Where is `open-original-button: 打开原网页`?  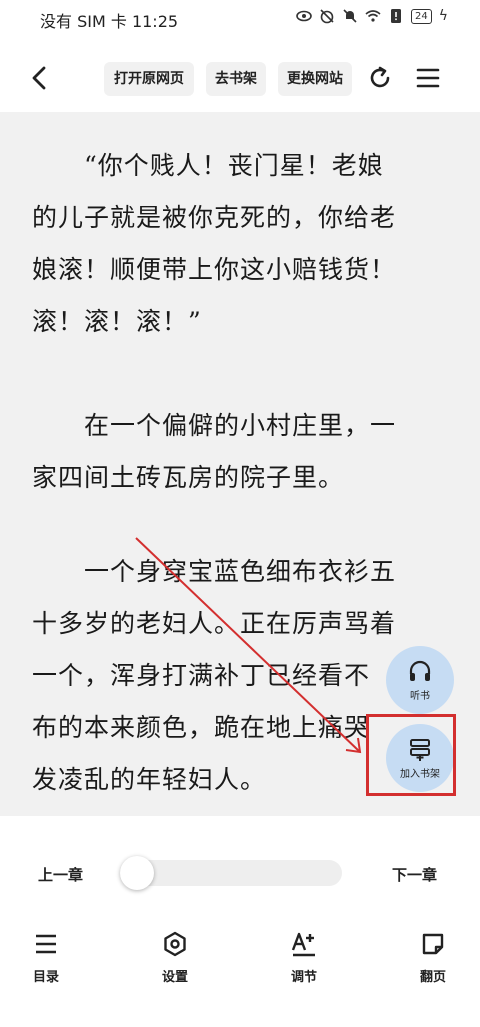 open-original-button: 打开原网页 is located at coordinates (149, 79).